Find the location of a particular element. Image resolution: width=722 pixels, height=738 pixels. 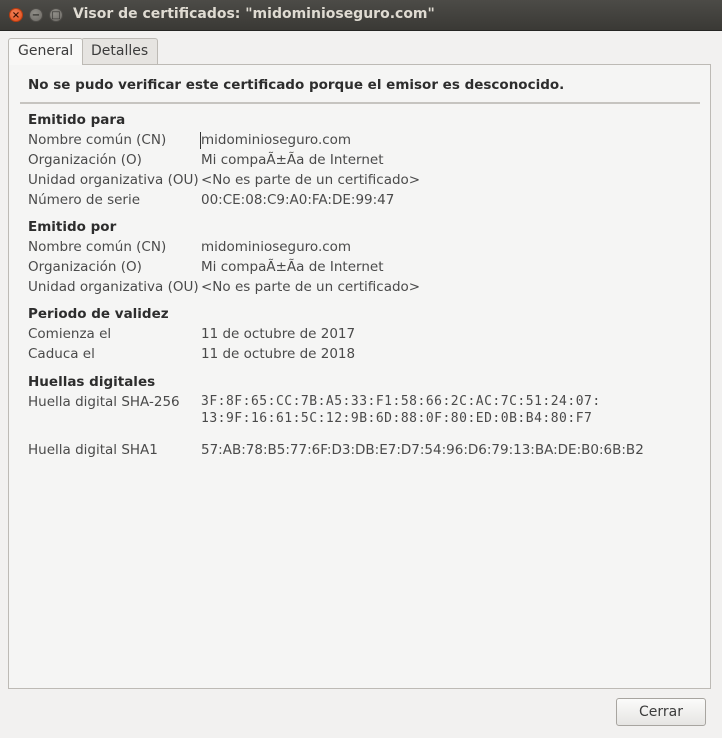

issued-to-ou-value: <No es parte de un certificado> is located at coordinates (310, 180).